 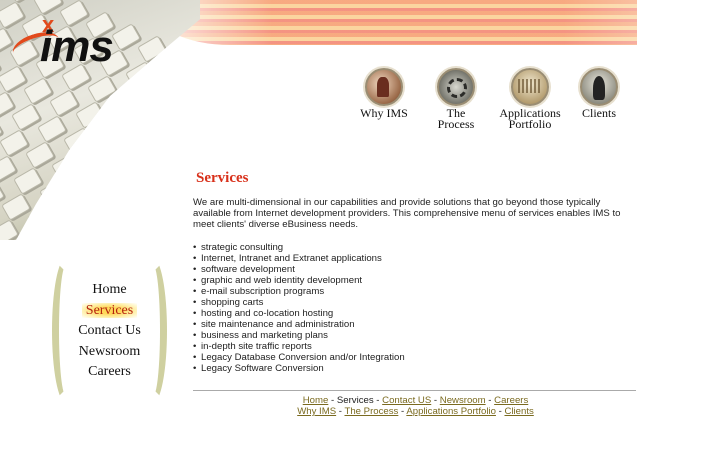 I want to click on list-item: in-depth site traffic reports, so click(x=415, y=346).